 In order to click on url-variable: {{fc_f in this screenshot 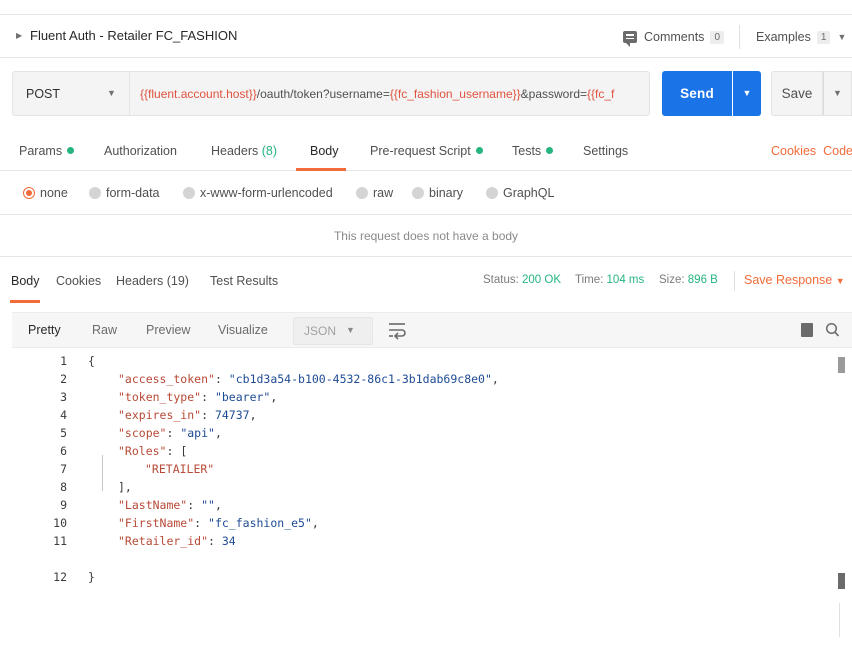, I will do `click(601, 94)`.